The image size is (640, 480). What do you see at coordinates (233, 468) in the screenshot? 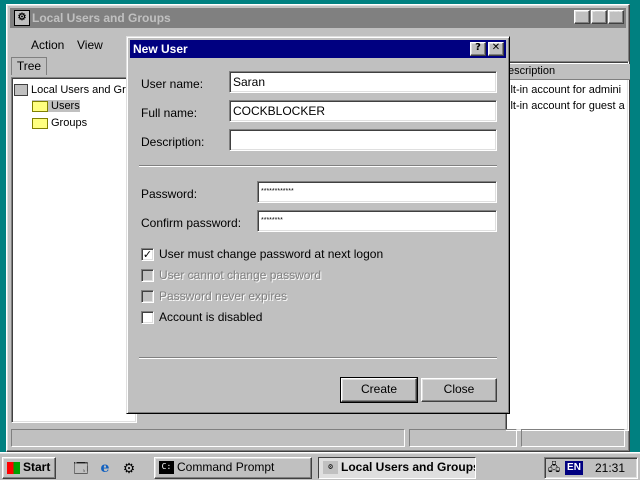
I see `task-command-prompt: C: Command Prompt` at bounding box center [233, 468].